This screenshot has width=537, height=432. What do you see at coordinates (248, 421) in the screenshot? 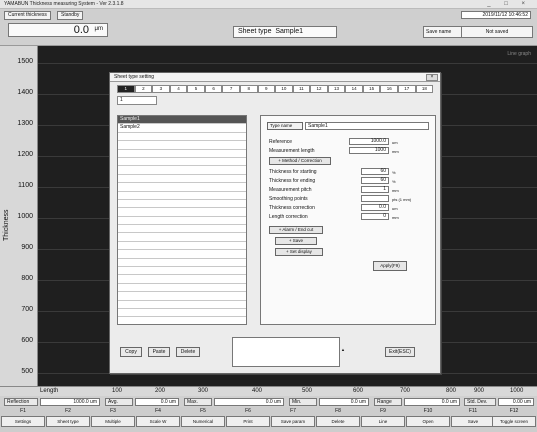
I see `print-button: Print` at bounding box center [248, 421].